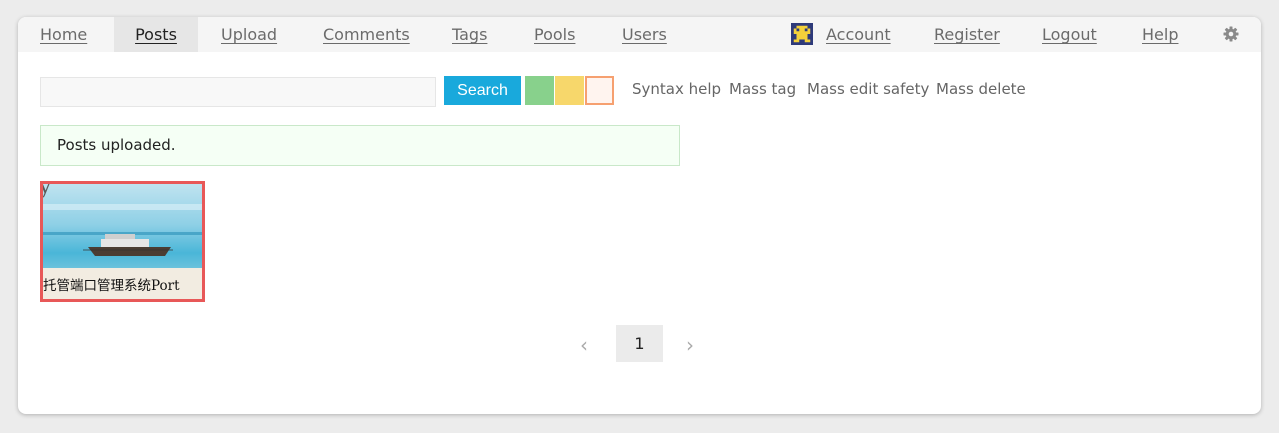  Describe the element at coordinates (584, 345) in the screenshot. I see `pagination-prev-icon: ‹` at that location.